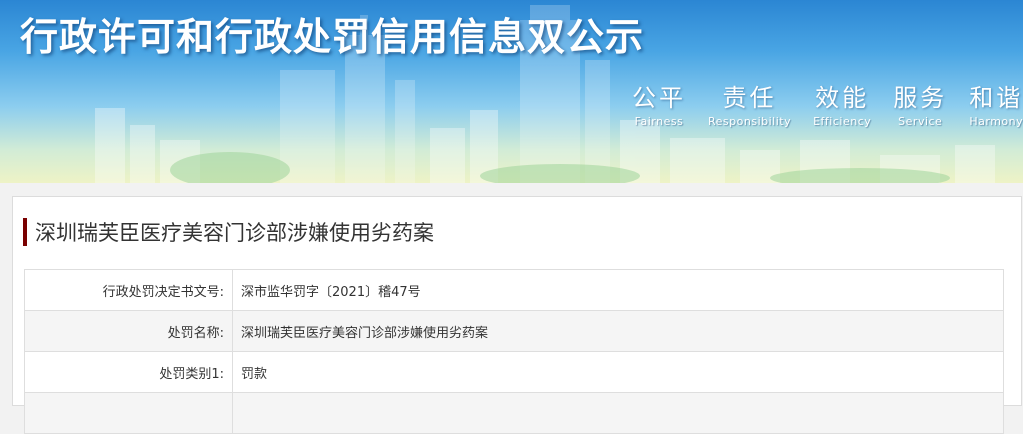 This screenshot has height=434, width=1023. I want to click on table-row: 行政处罚决定书文号: 深市监华罚字〔2021〕稽47号, so click(514, 290).